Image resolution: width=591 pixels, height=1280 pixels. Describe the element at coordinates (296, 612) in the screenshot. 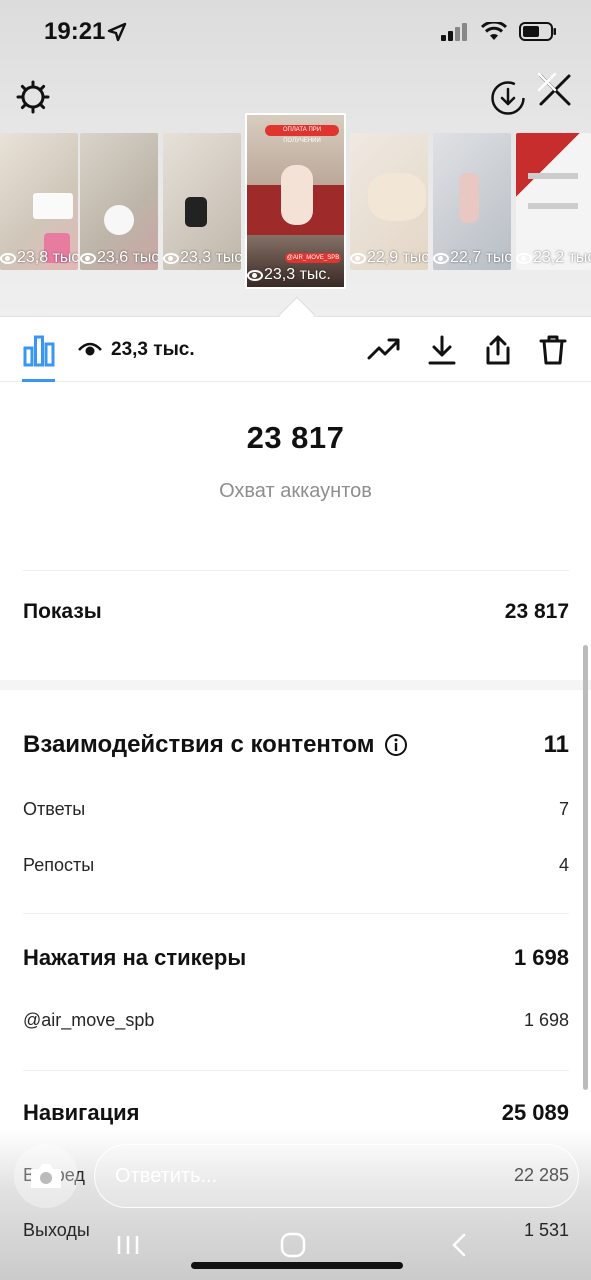

I see `impressions-row: Показы 23 817` at that location.